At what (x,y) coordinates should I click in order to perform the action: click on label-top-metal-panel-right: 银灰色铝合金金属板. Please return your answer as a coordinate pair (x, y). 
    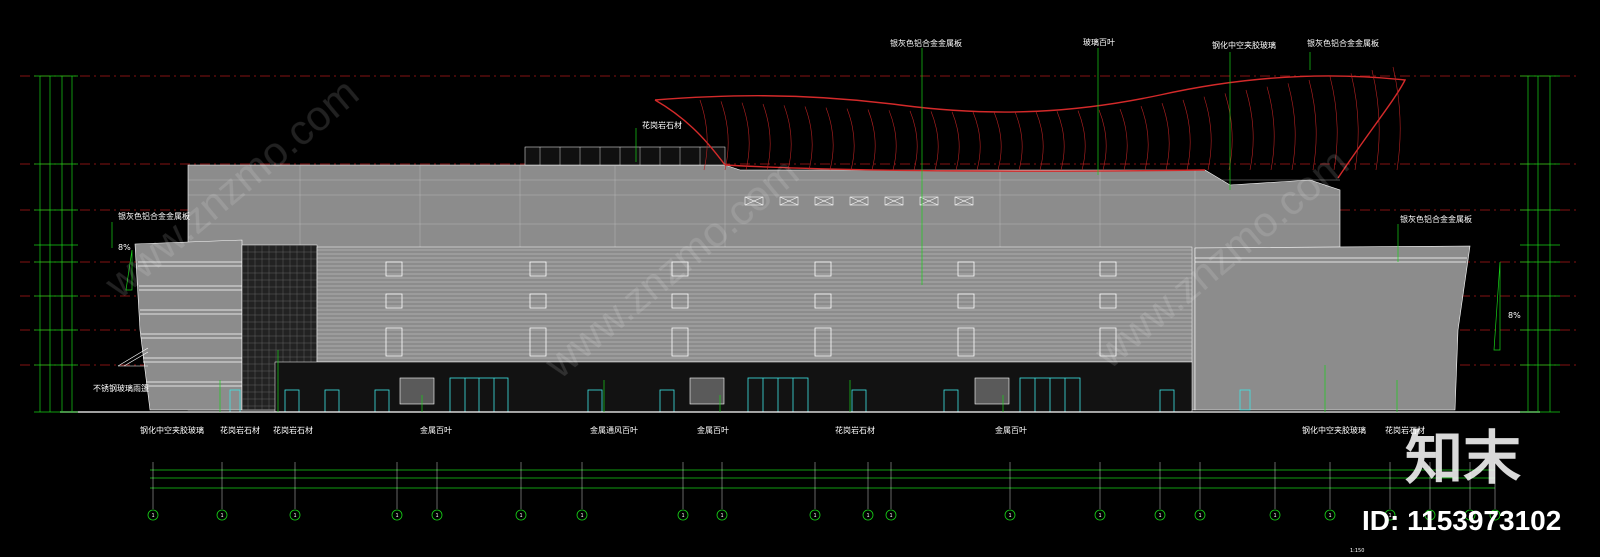
    Looking at the image, I should click on (1343, 43).